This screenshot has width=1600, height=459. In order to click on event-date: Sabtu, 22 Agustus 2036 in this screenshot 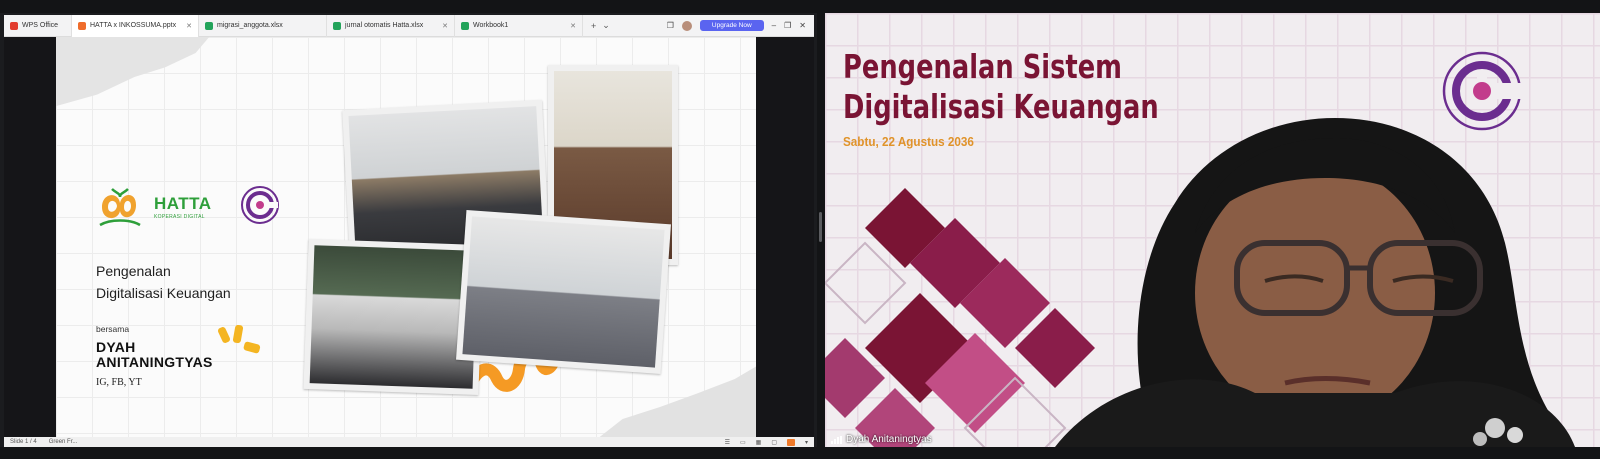, I will do `click(908, 141)`.